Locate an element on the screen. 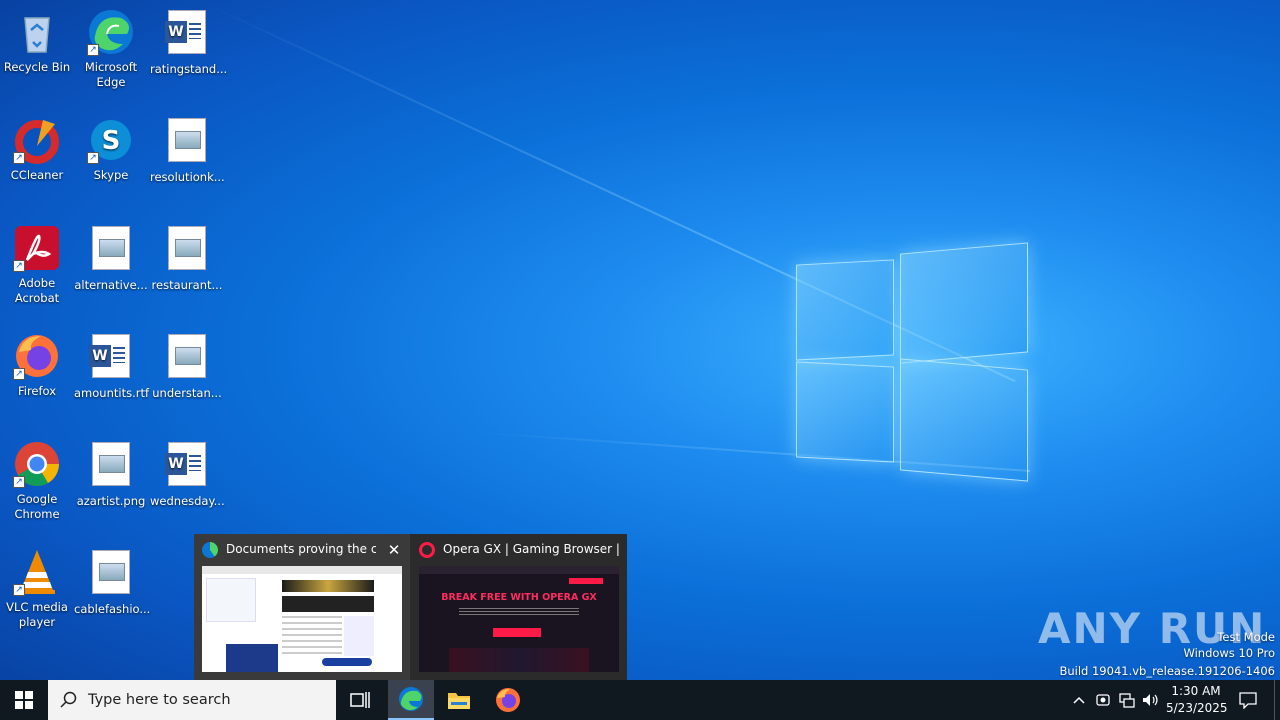 The width and height of the screenshot is (1280, 720). desktop-icon-ccleaner: ↗ CCleaner is located at coordinates (37, 149).